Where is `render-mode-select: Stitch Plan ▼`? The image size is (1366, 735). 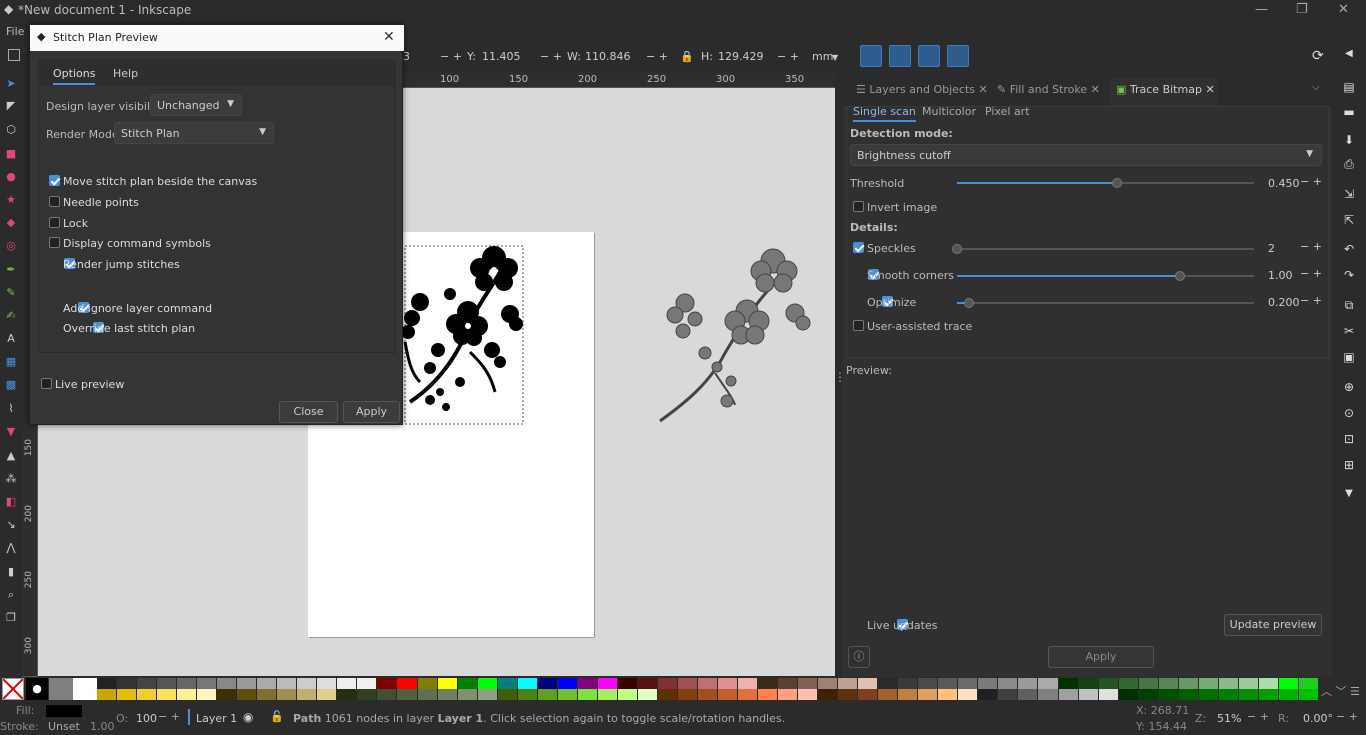 render-mode-select: Stitch Plan ▼ is located at coordinates (194, 133).